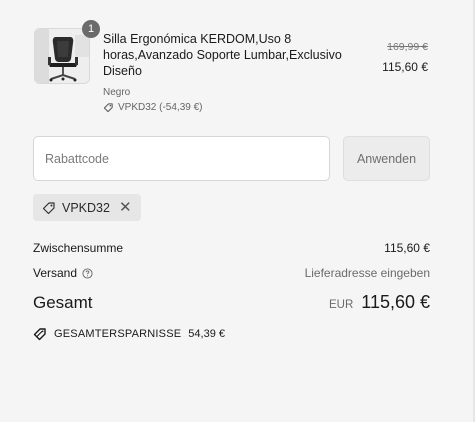 The image size is (475, 422). I want to click on savings-value: 54,39 €, so click(206, 334).